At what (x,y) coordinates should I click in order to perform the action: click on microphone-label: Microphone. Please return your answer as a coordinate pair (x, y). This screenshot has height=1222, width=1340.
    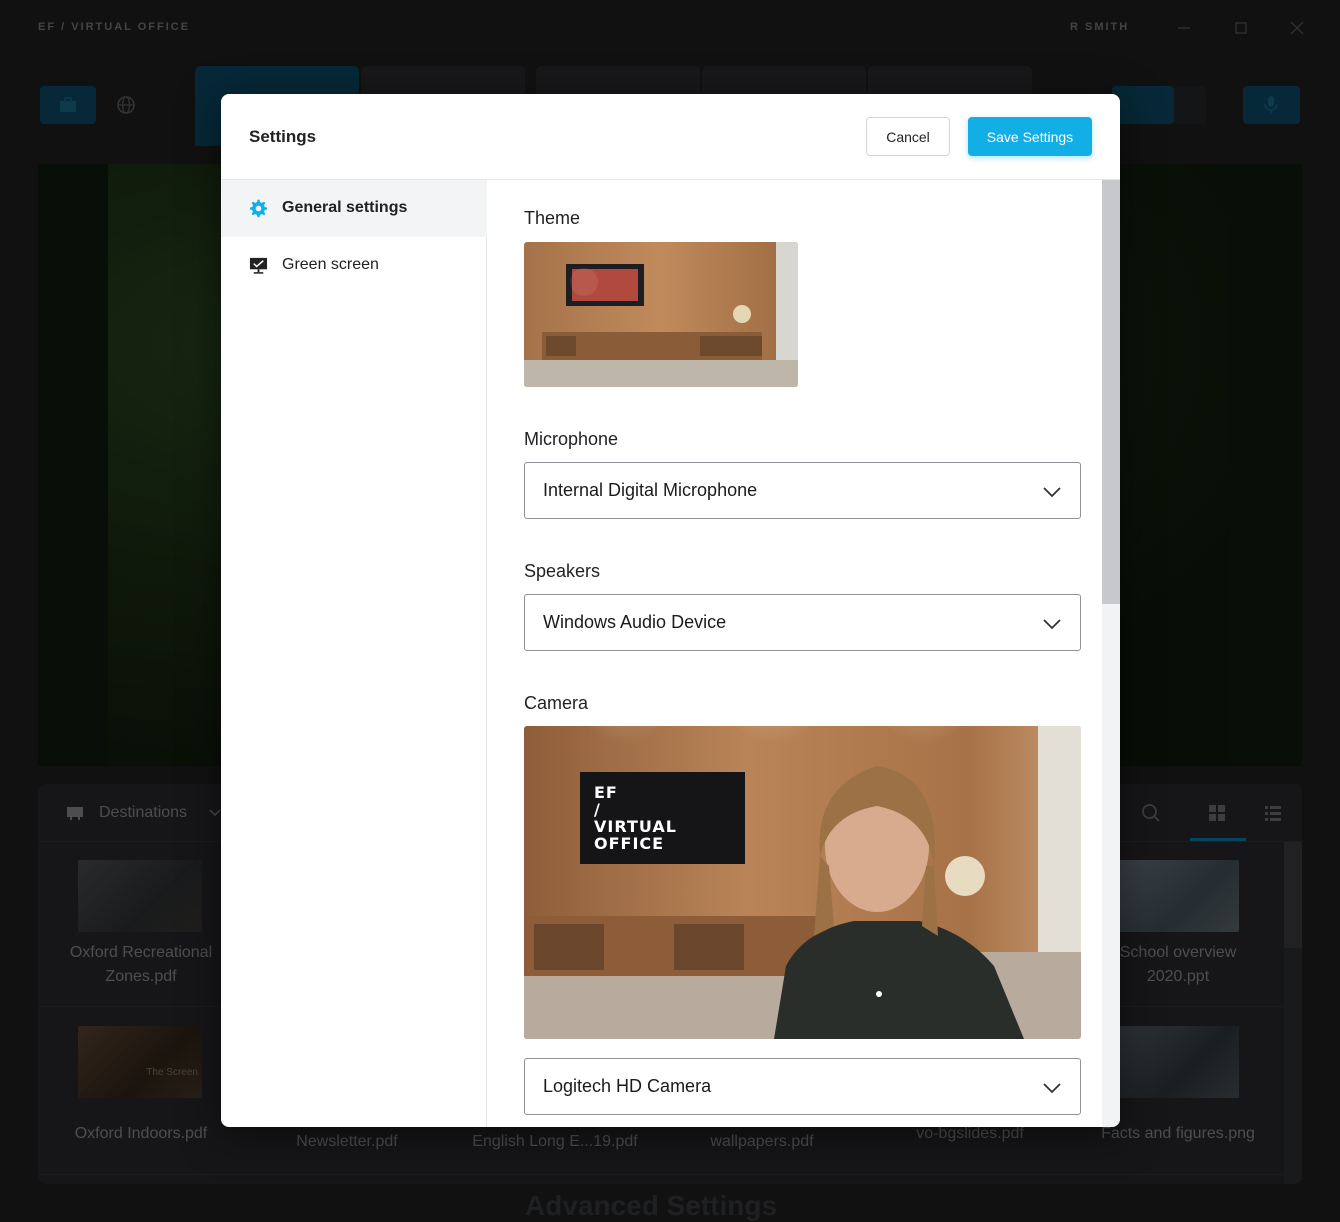
    Looking at the image, I should click on (571, 439).